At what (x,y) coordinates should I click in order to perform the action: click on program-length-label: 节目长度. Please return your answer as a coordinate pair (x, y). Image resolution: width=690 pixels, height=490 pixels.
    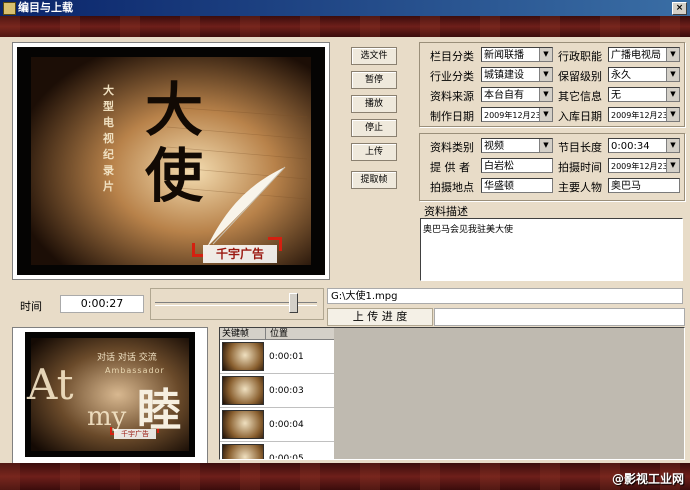
    Looking at the image, I should click on (580, 147).